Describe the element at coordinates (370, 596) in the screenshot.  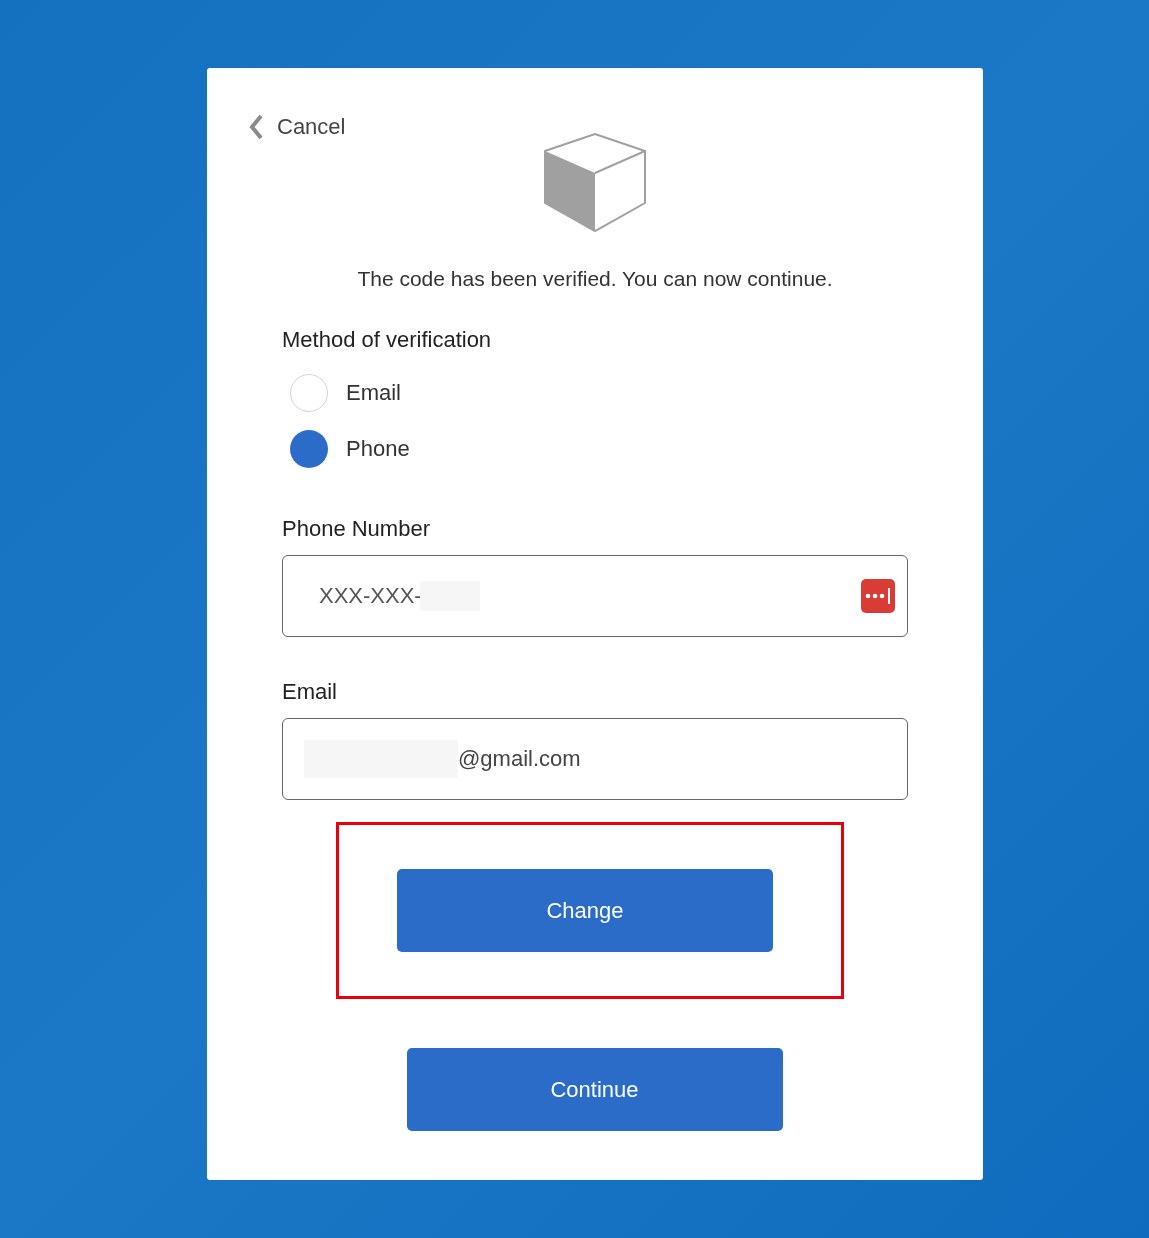
I see `phone-value: XXX-XXX-` at that location.